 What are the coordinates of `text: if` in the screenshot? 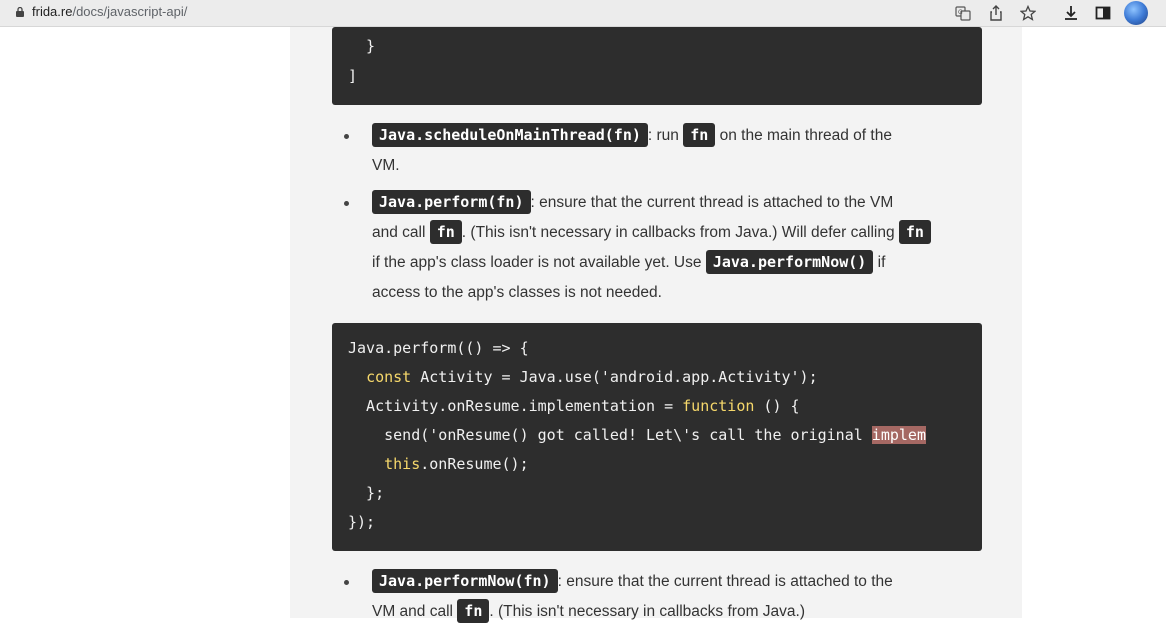 It's located at (879, 262).